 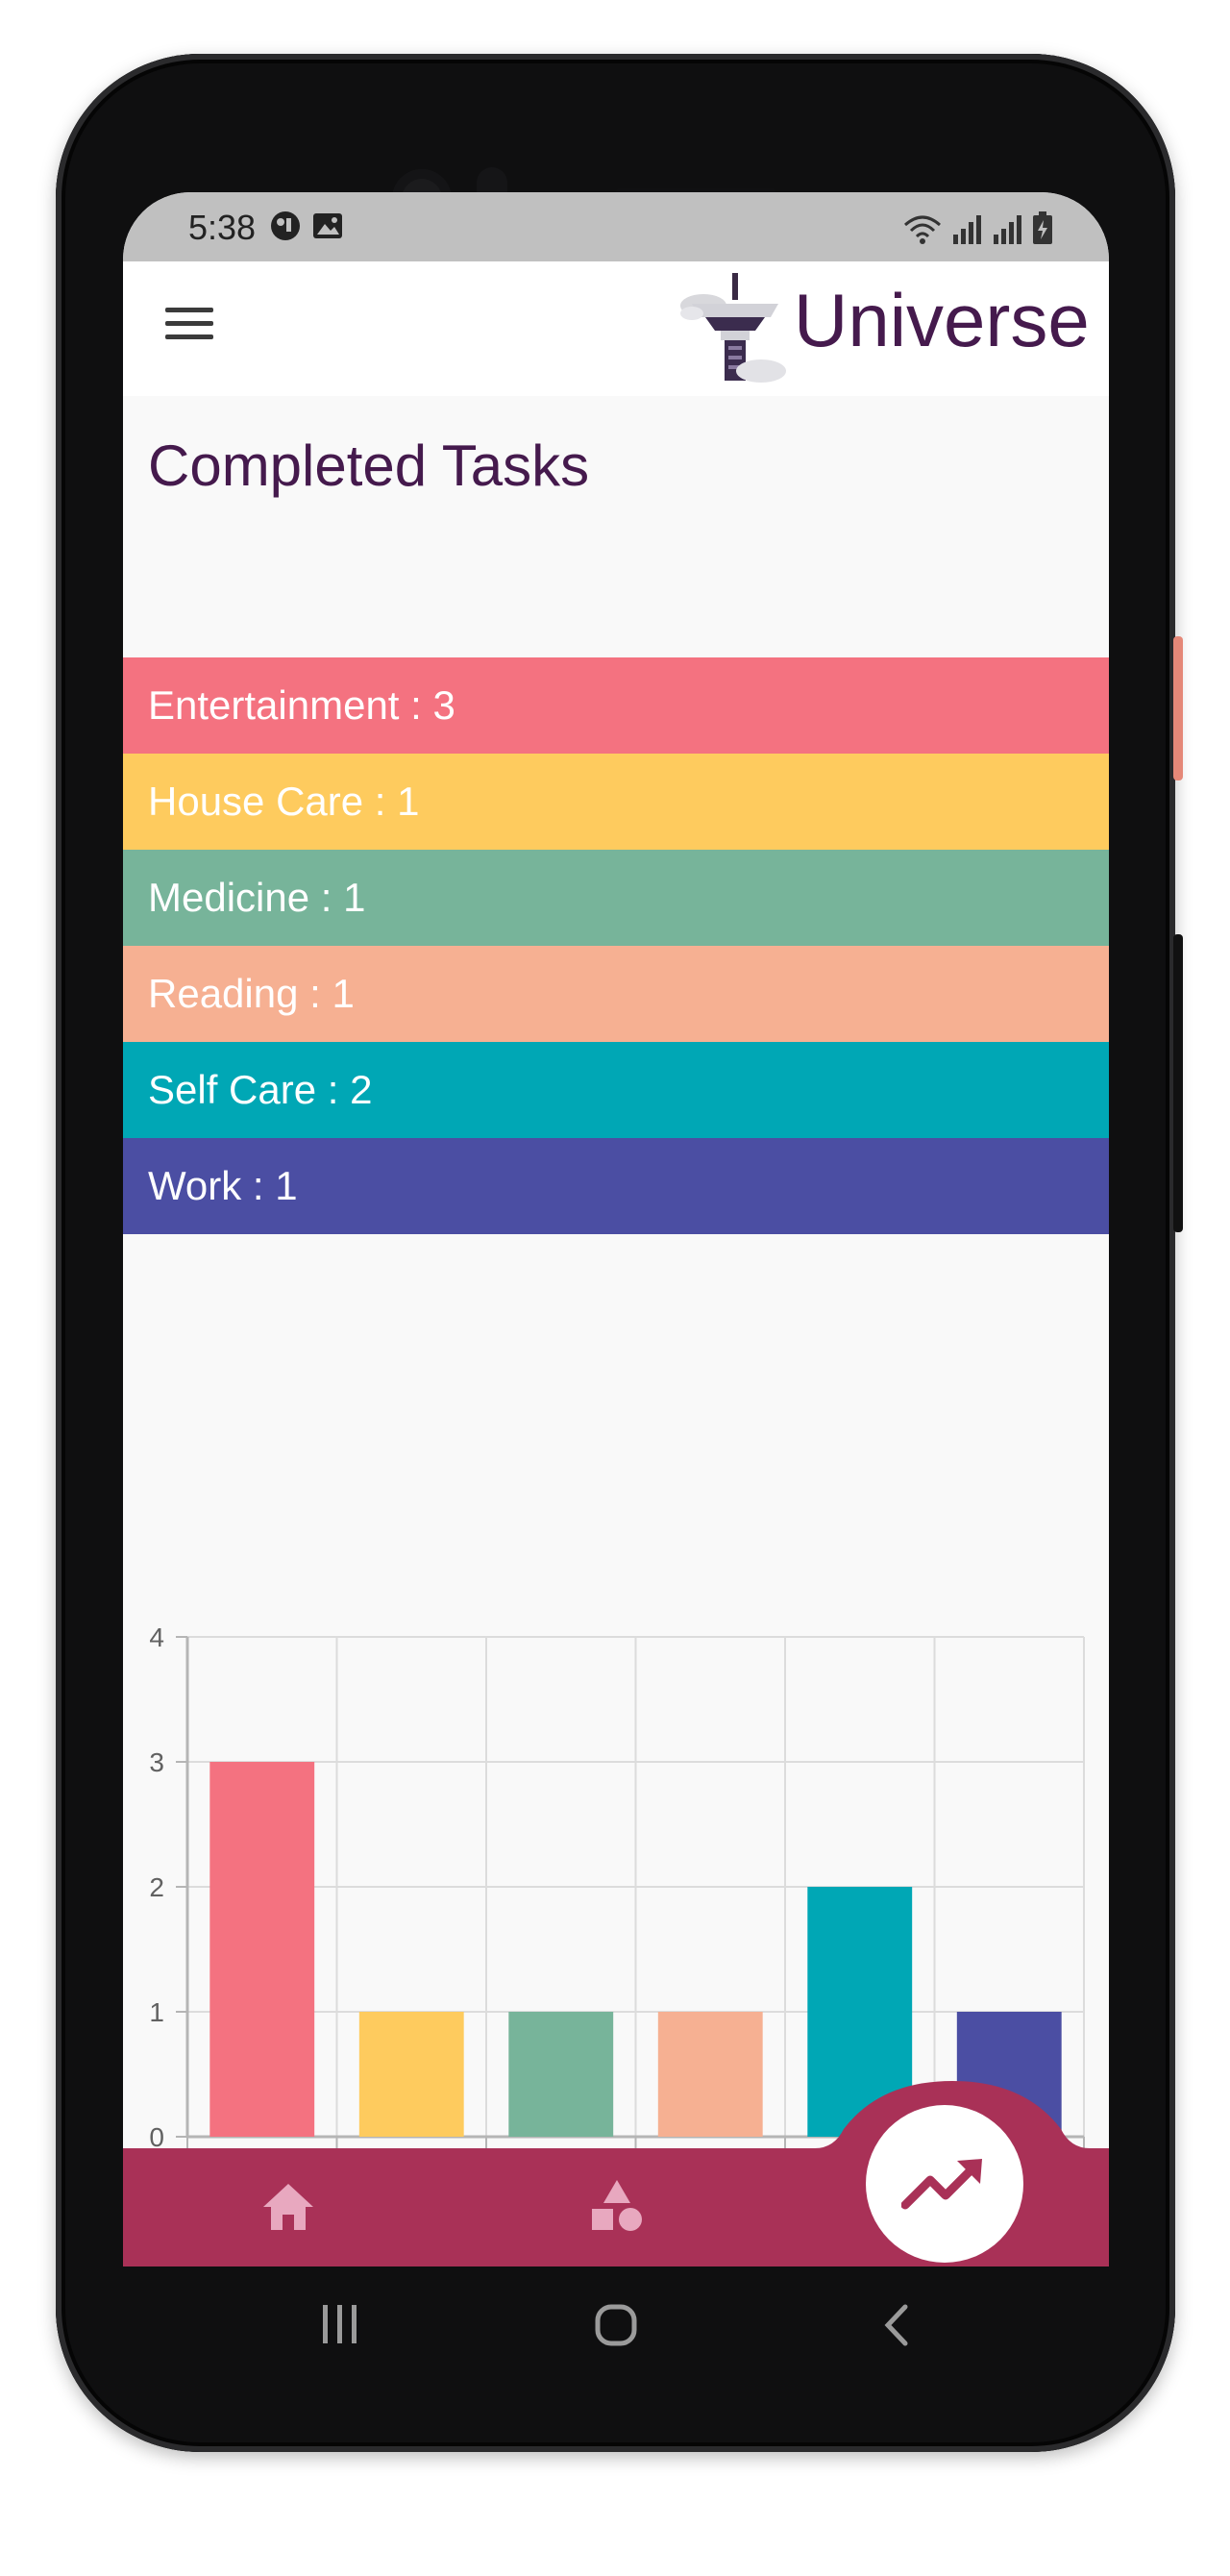 I want to click on status-time: 5:38, so click(x=223, y=227).